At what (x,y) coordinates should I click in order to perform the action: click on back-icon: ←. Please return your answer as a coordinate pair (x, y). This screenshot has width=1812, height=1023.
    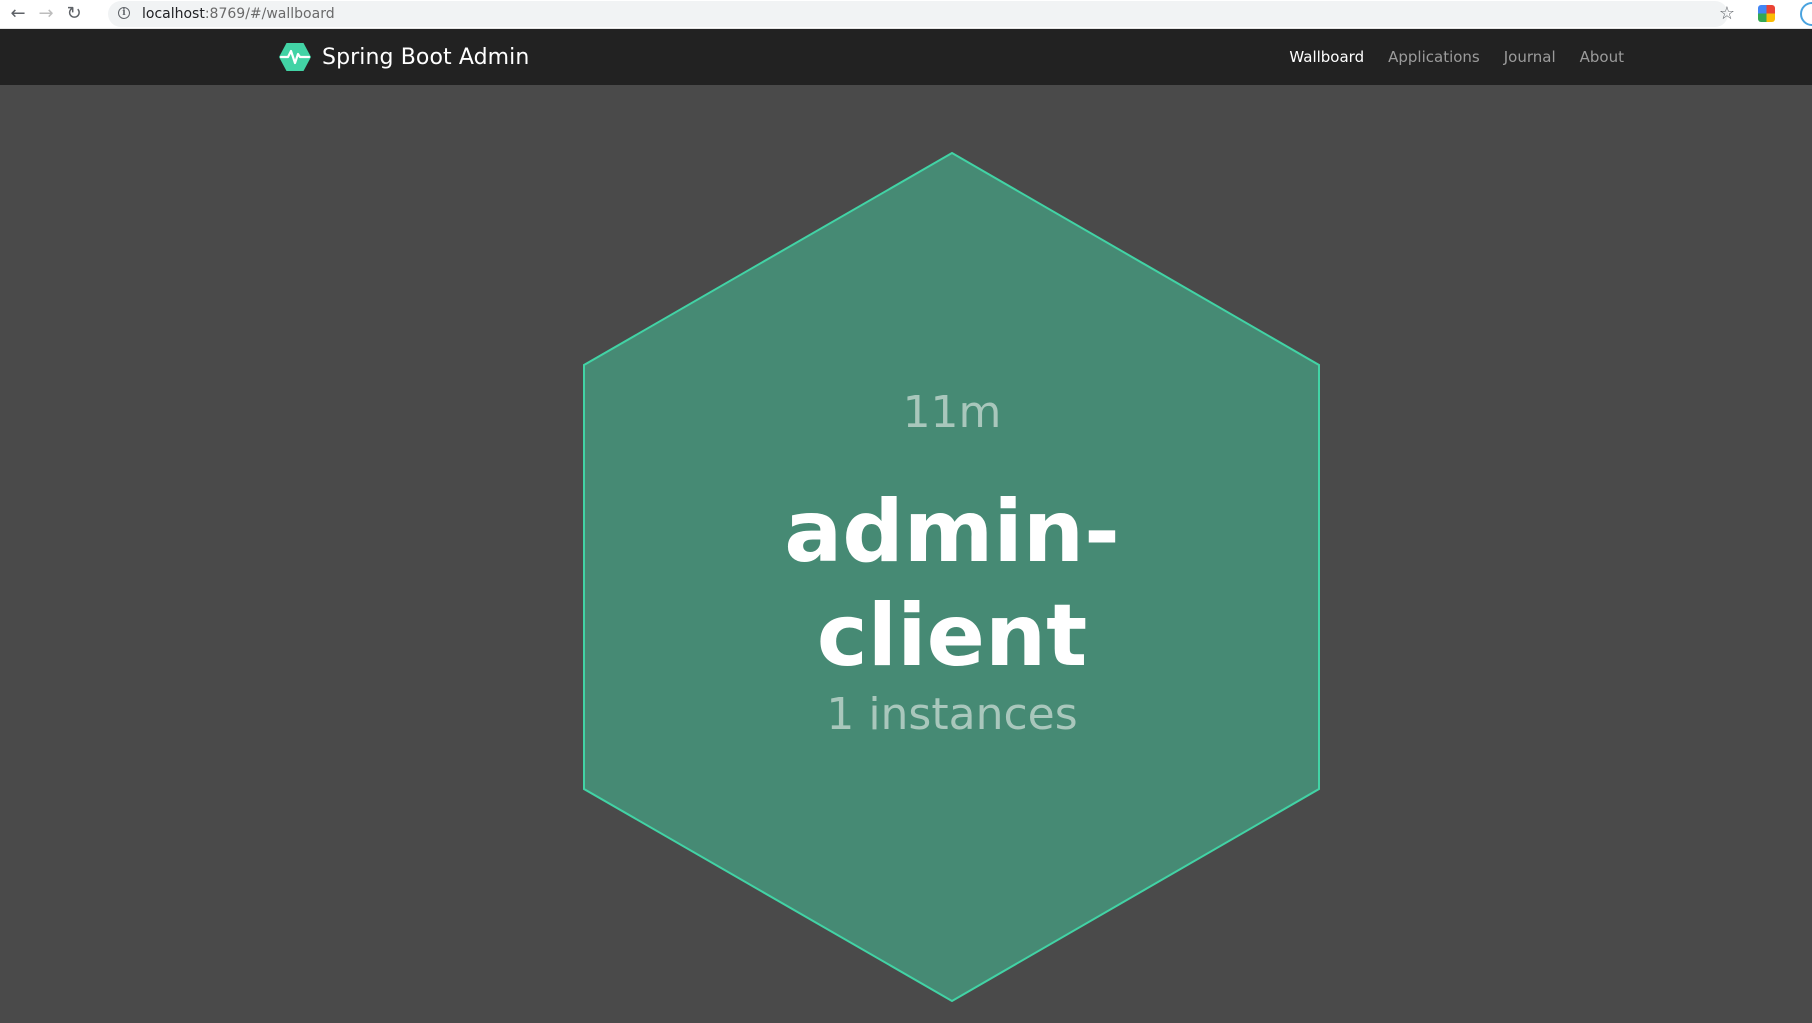
    Looking at the image, I should click on (18, 14).